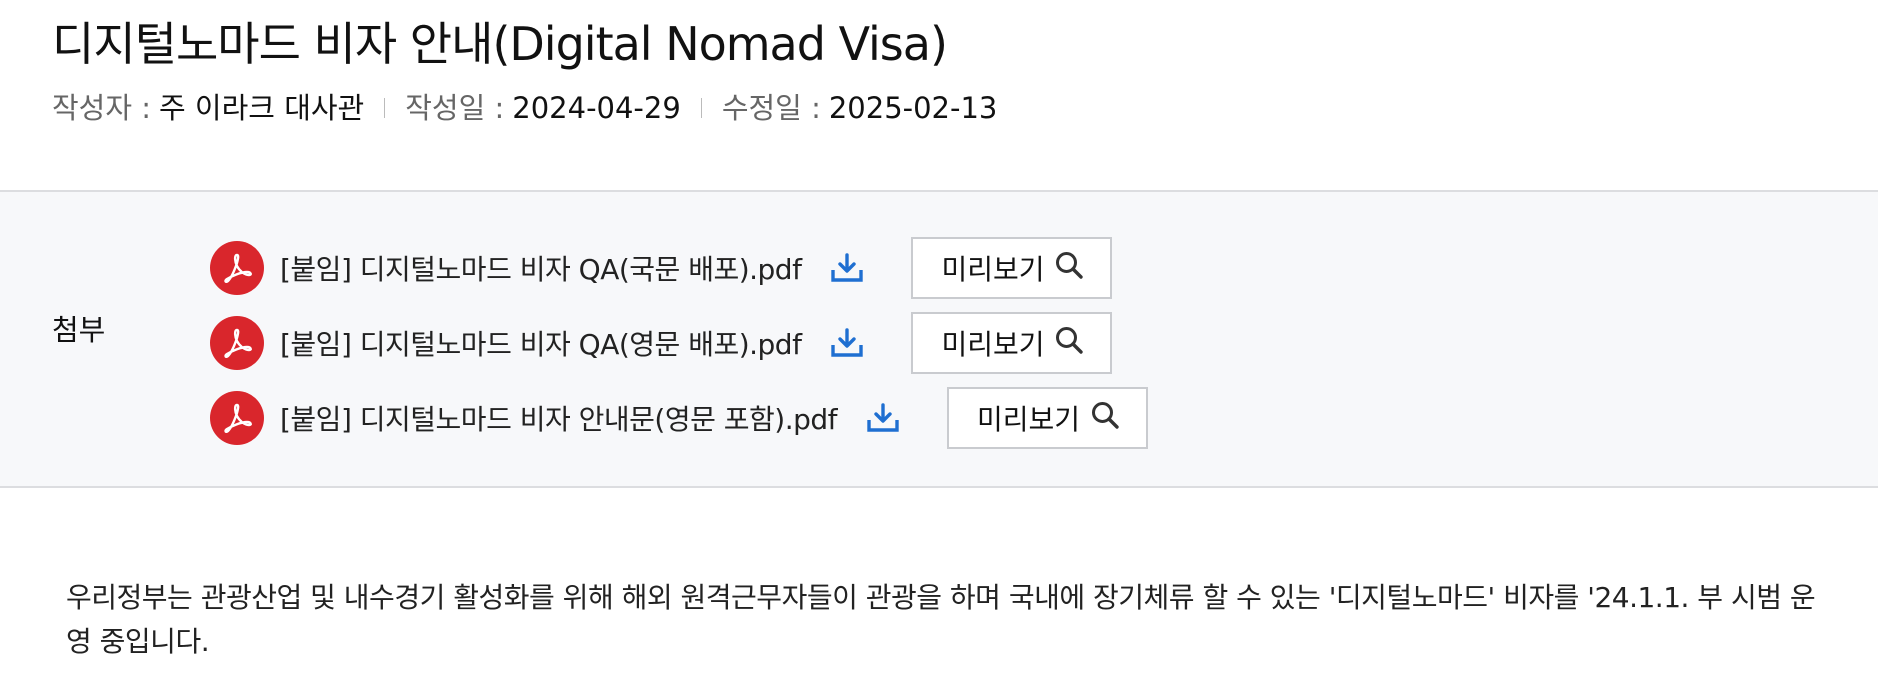  What do you see at coordinates (79, 330) in the screenshot?
I see `attachments-label: 첨부` at bounding box center [79, 330].